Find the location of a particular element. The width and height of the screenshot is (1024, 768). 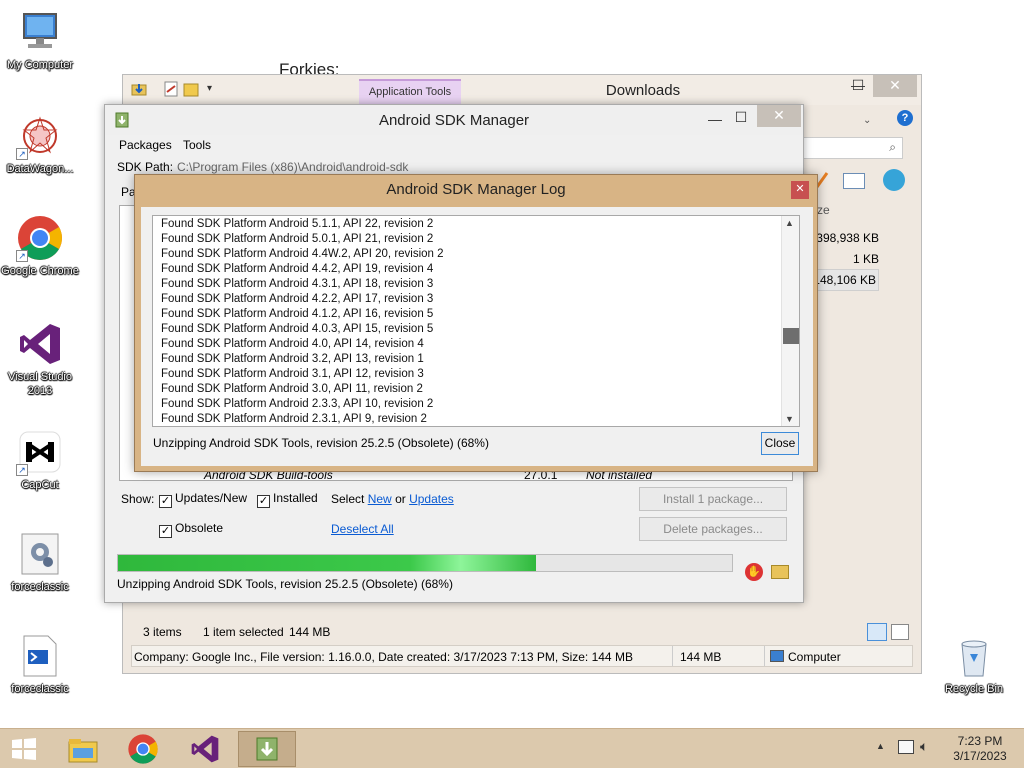

volume-icon: 🔈︎ is located at coordinates (924, 746).